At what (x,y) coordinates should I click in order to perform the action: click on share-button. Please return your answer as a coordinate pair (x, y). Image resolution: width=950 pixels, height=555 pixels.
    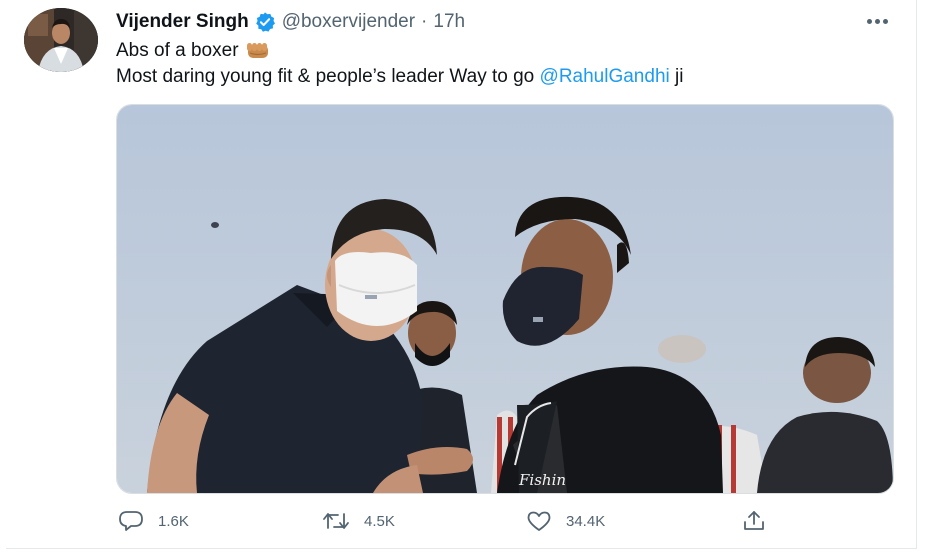
    Looking at the image, I should click on (761, 521).